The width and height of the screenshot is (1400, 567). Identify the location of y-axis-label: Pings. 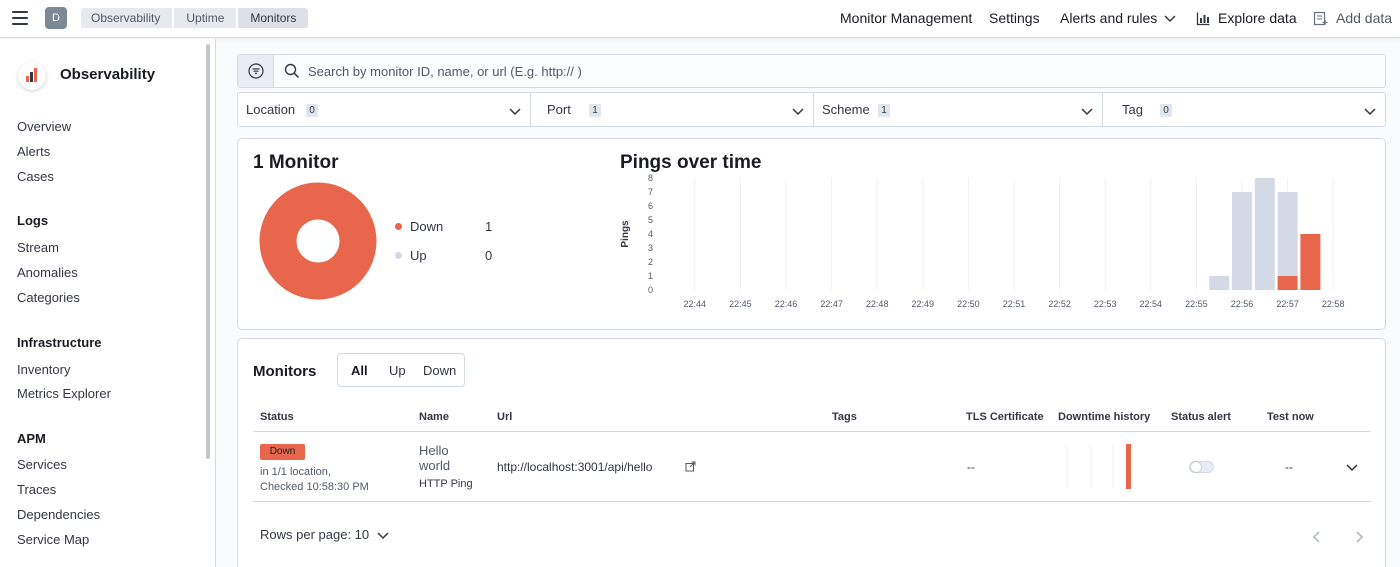
(625, 234).